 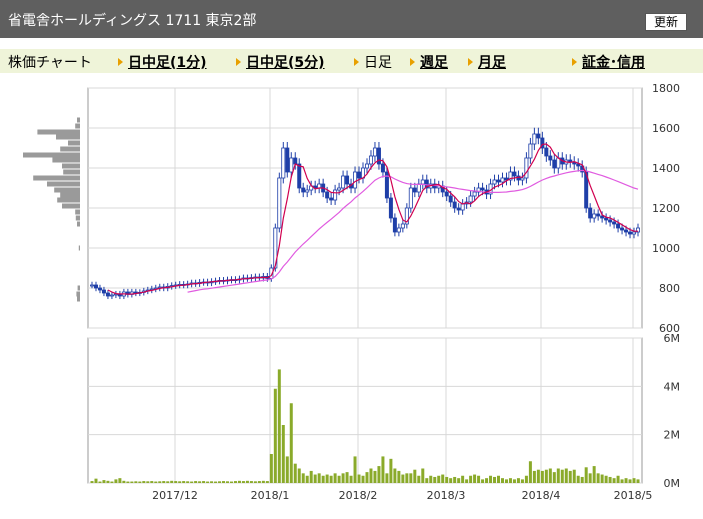 What do you see at coordinates (541, 495) in the screenshot?
I see `x-tick-label: 2018/4` at bounding box center [541, 495].